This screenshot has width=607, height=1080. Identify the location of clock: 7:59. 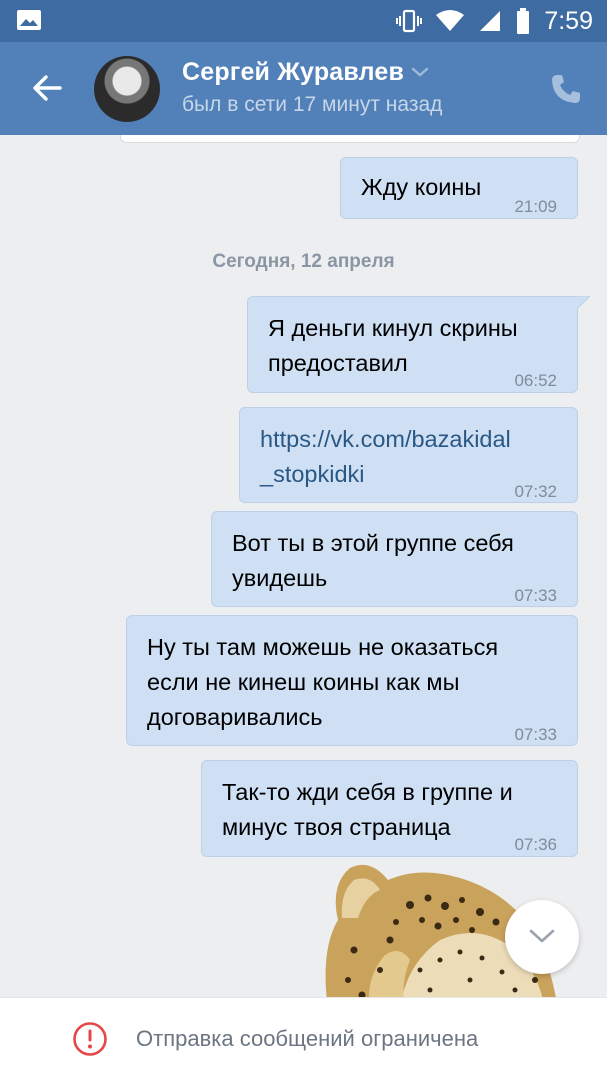
(568, 20).